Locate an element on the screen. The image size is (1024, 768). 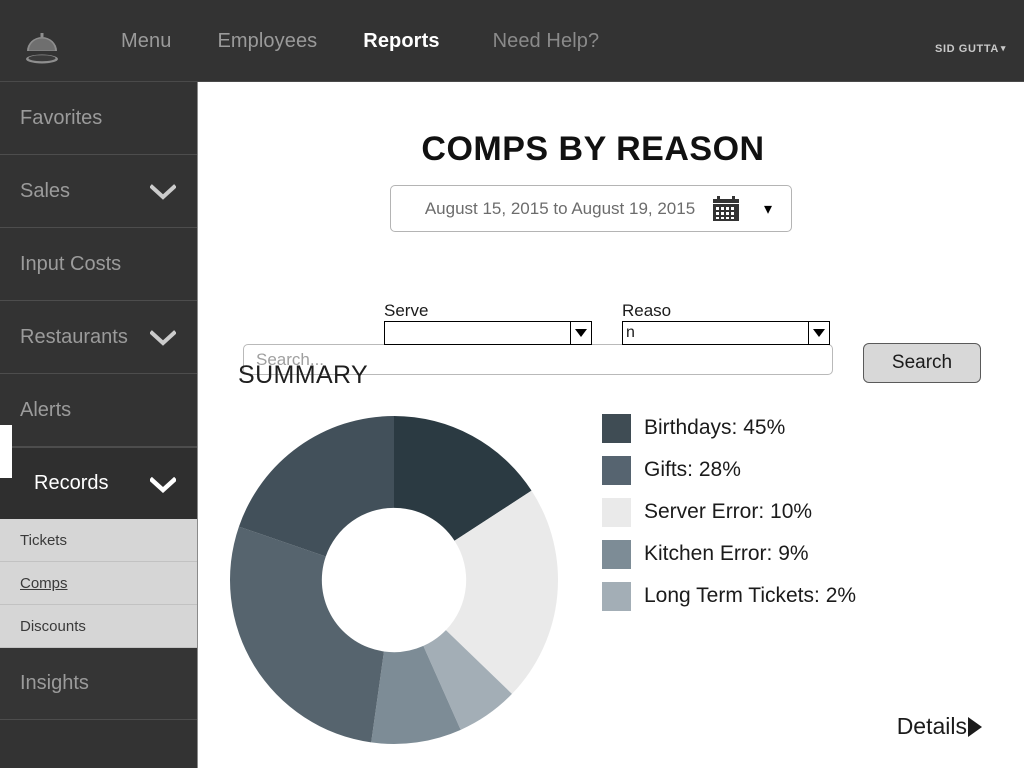
sidebar-subitem-discounts: Discounts is located at coordinates (99, 626).